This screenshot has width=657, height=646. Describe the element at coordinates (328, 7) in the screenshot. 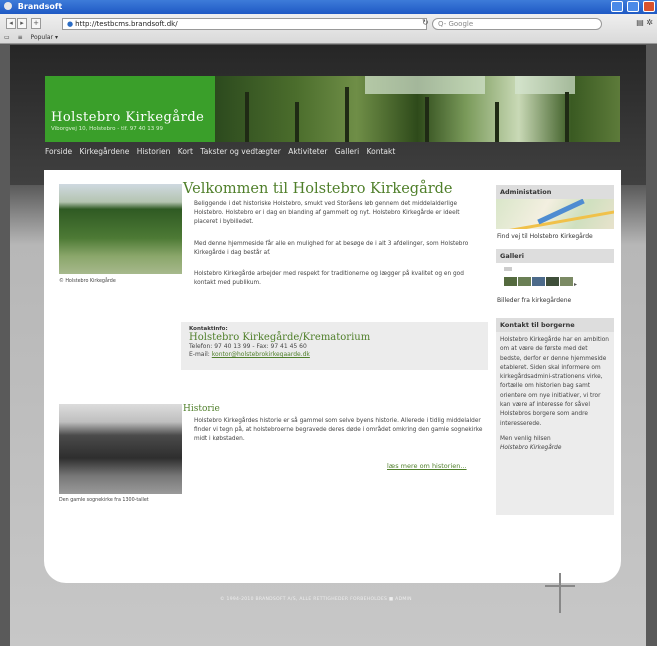

I see `window-titlebar: Brandsoft` at that location.